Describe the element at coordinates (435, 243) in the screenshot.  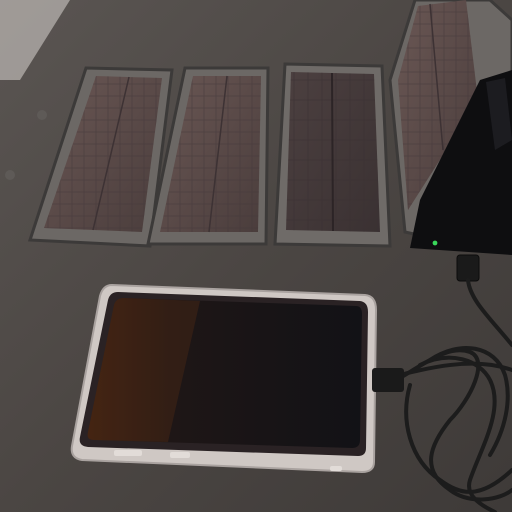
I see `indicator-led` at that location.